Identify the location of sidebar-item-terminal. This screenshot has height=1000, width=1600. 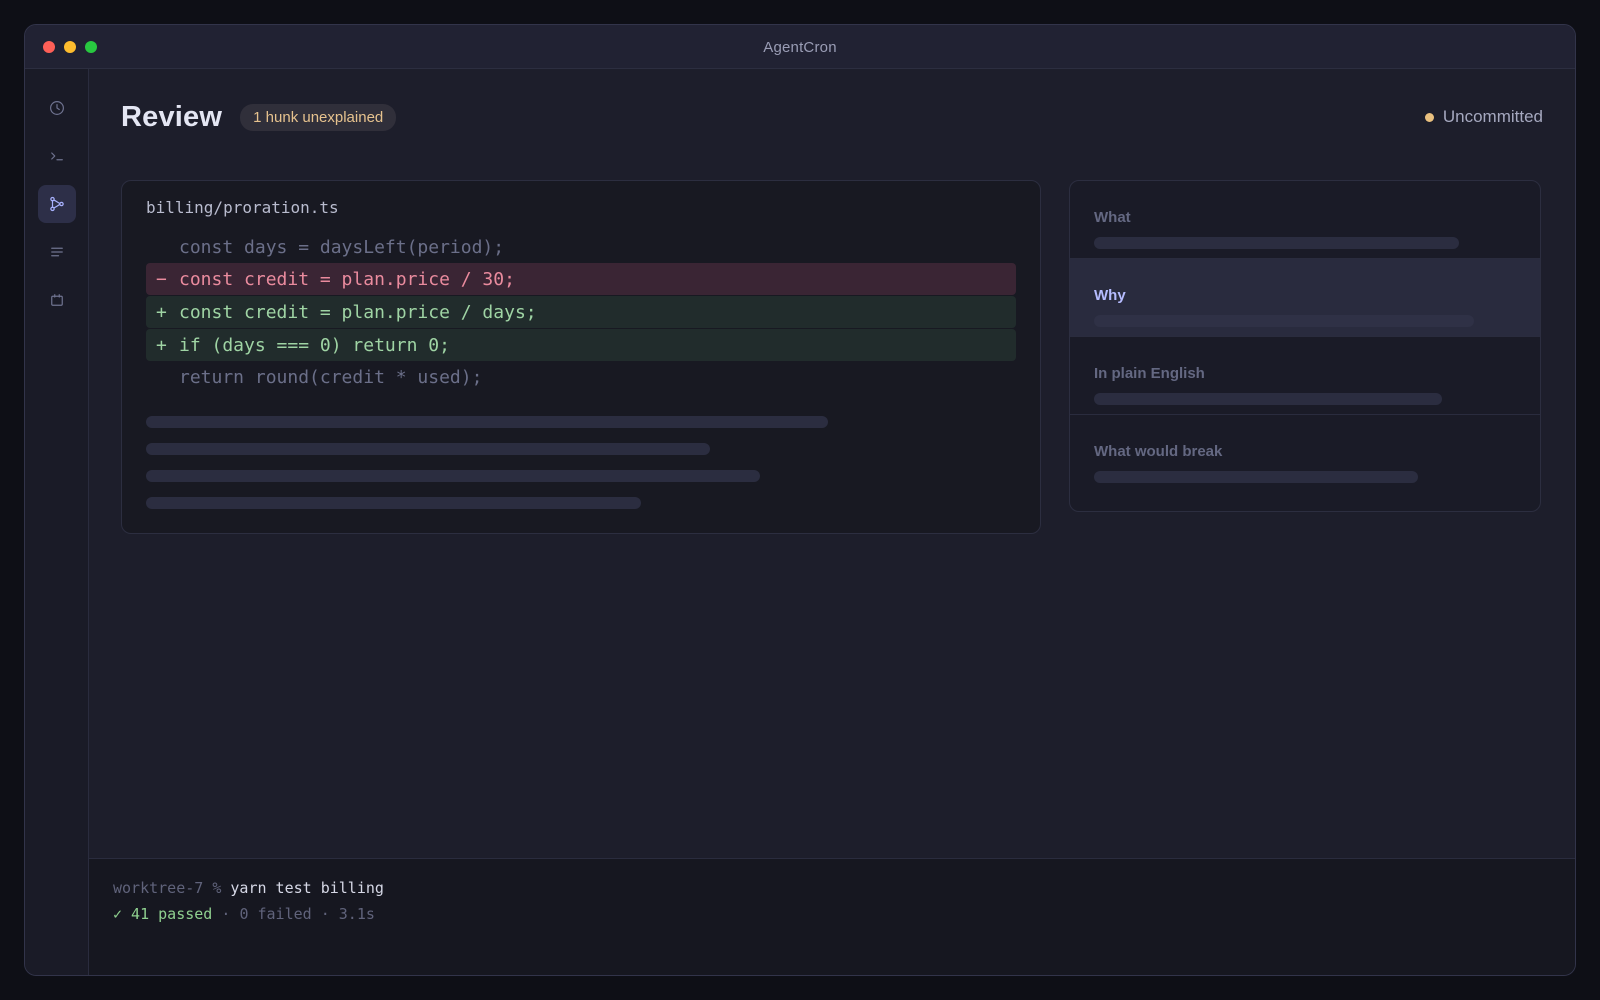
(57, 156).